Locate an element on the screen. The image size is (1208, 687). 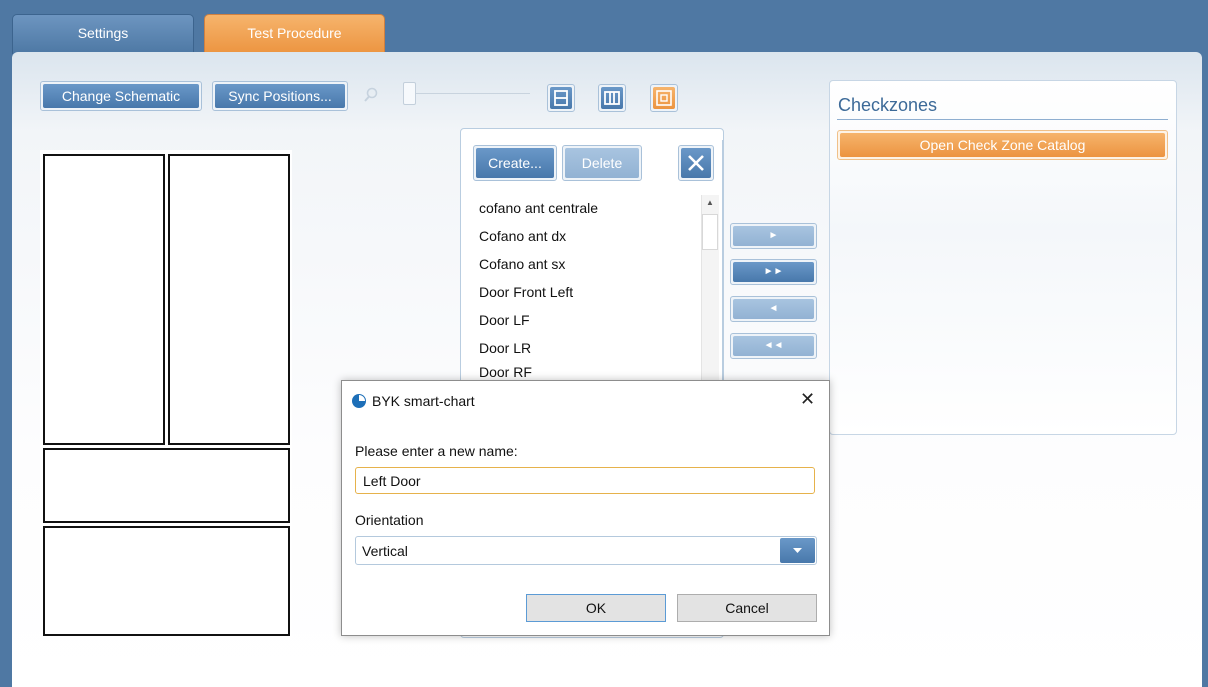
scrollbar-thumb is located at coordinates (710, 232).